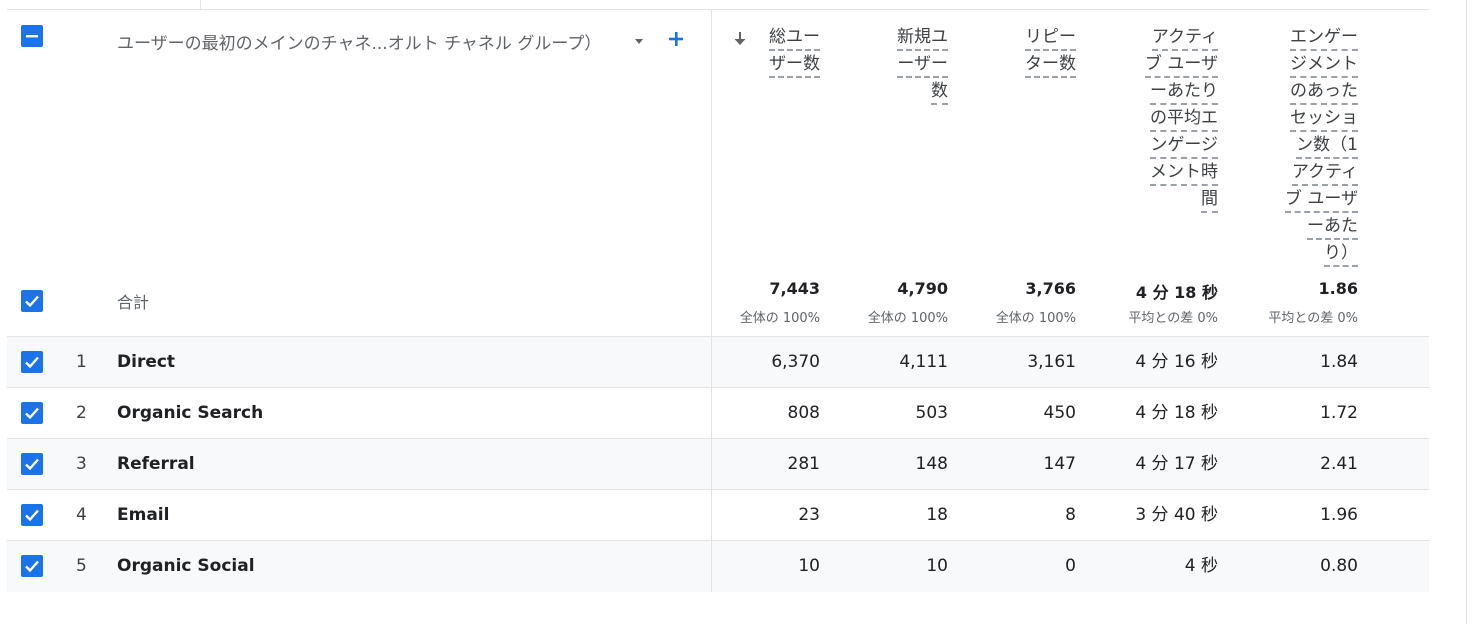 Image resolution: width=1474 pixels, height=624 pixels. I want to click on row-index: 3, so click(81, 464).